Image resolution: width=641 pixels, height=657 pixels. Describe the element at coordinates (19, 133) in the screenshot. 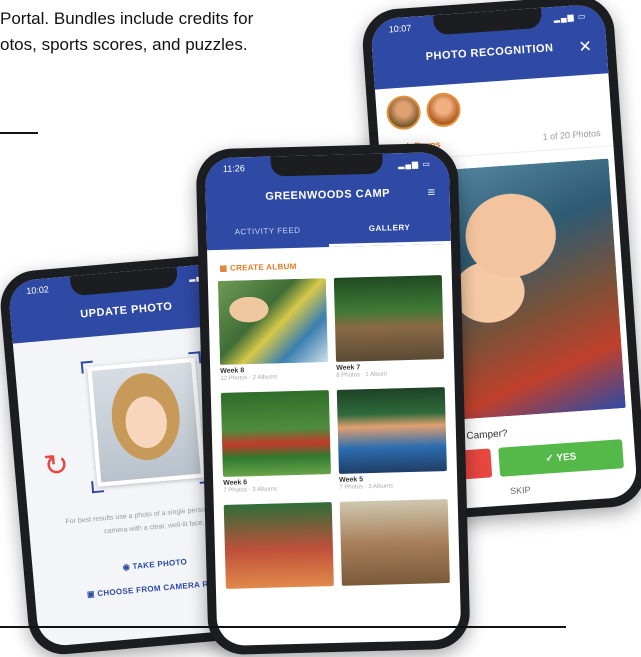

I see `divider-top` at that location.